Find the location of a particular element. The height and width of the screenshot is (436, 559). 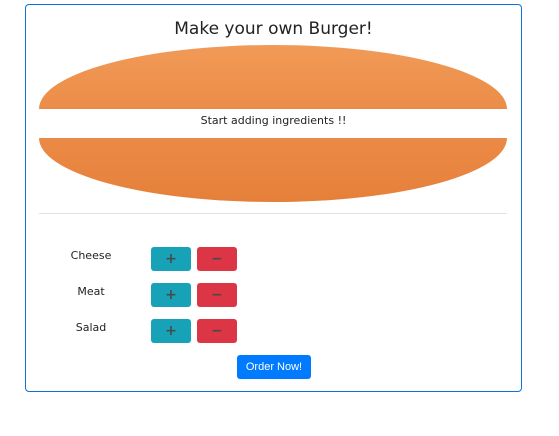

empty-burger-hint: Start adding ingredients !! is located at coordinates (273, 120).